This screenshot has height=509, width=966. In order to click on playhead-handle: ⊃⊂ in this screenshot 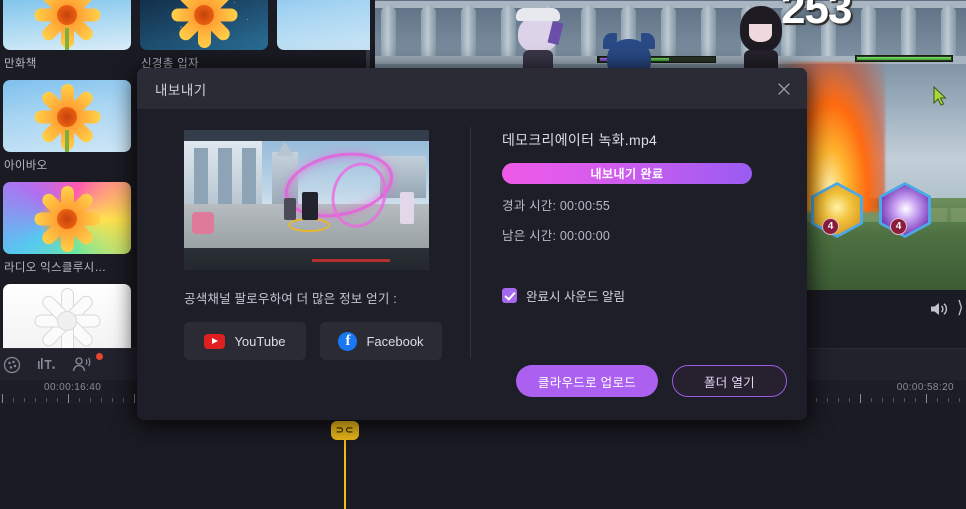, I will do `click(345, 430)`.